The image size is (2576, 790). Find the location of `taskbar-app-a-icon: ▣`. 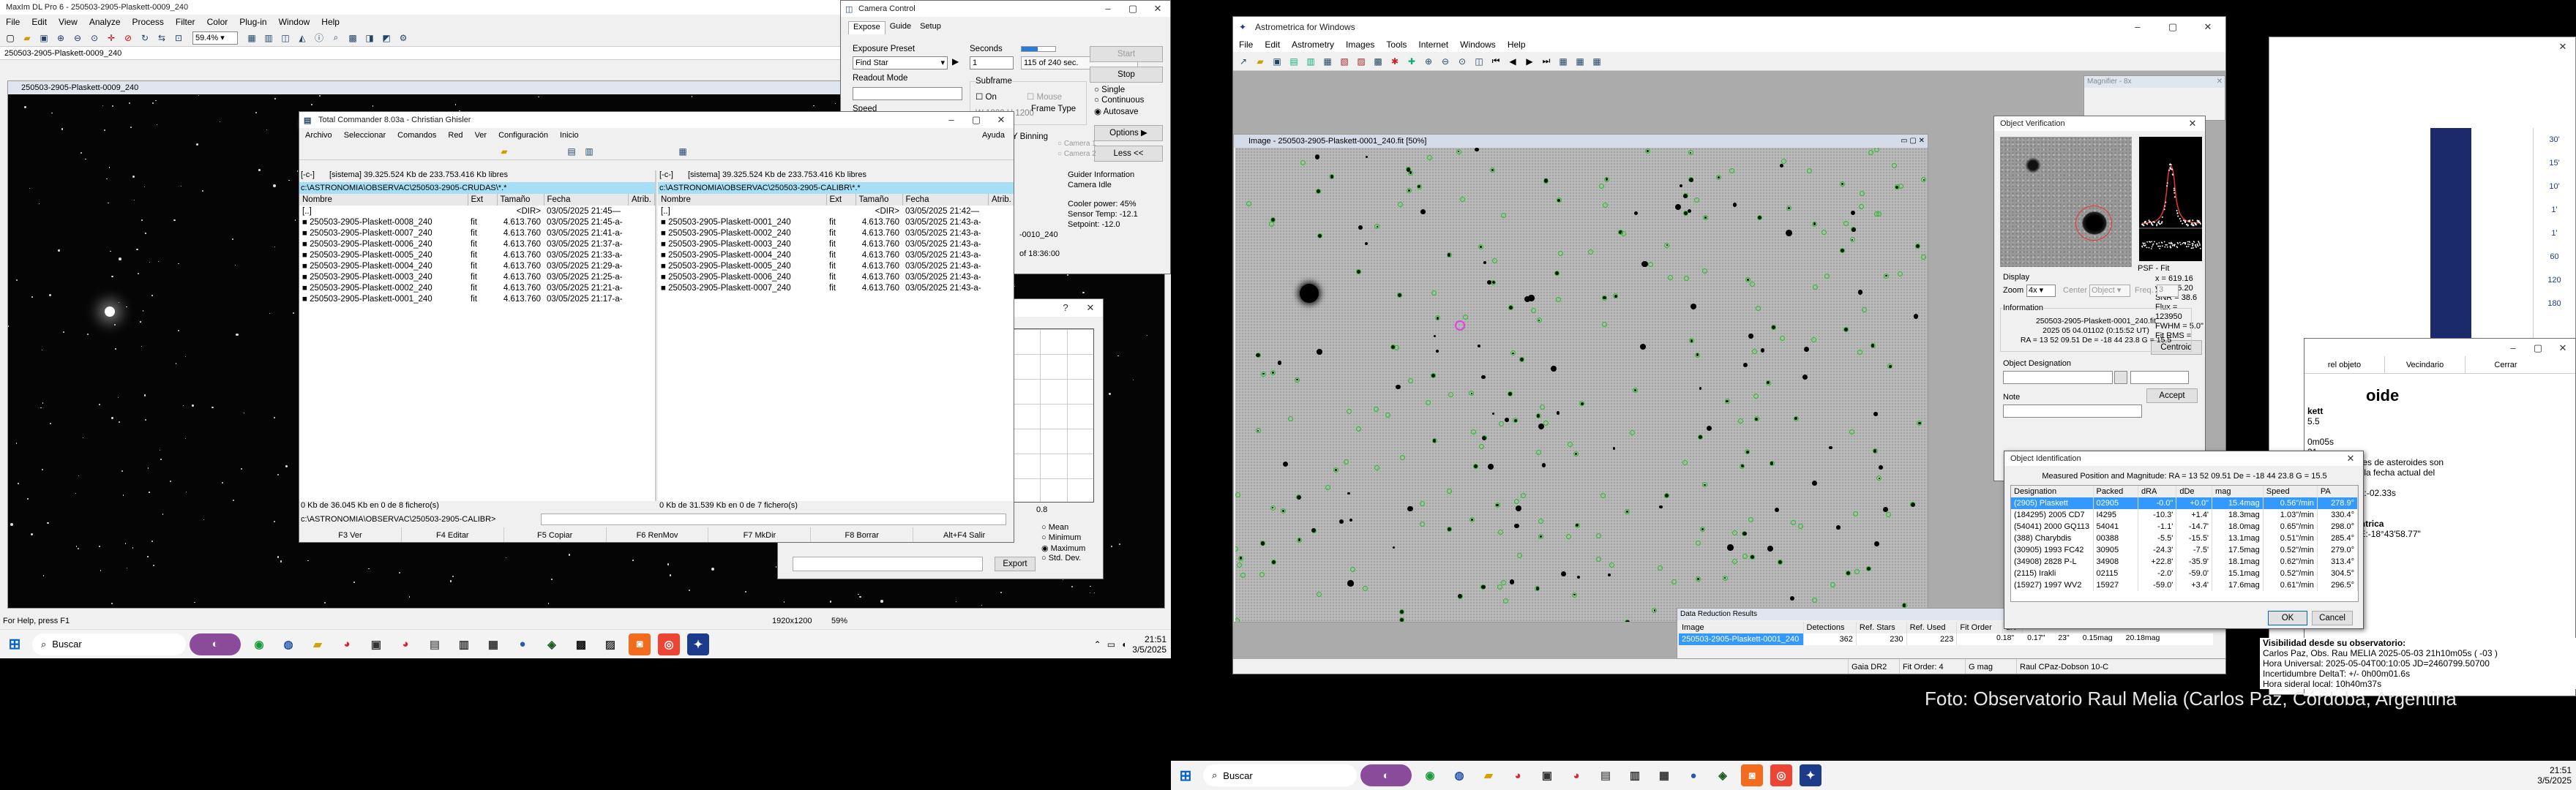

taskbar-app-a-icon: ▣ is located at coordinates (1547, 775).